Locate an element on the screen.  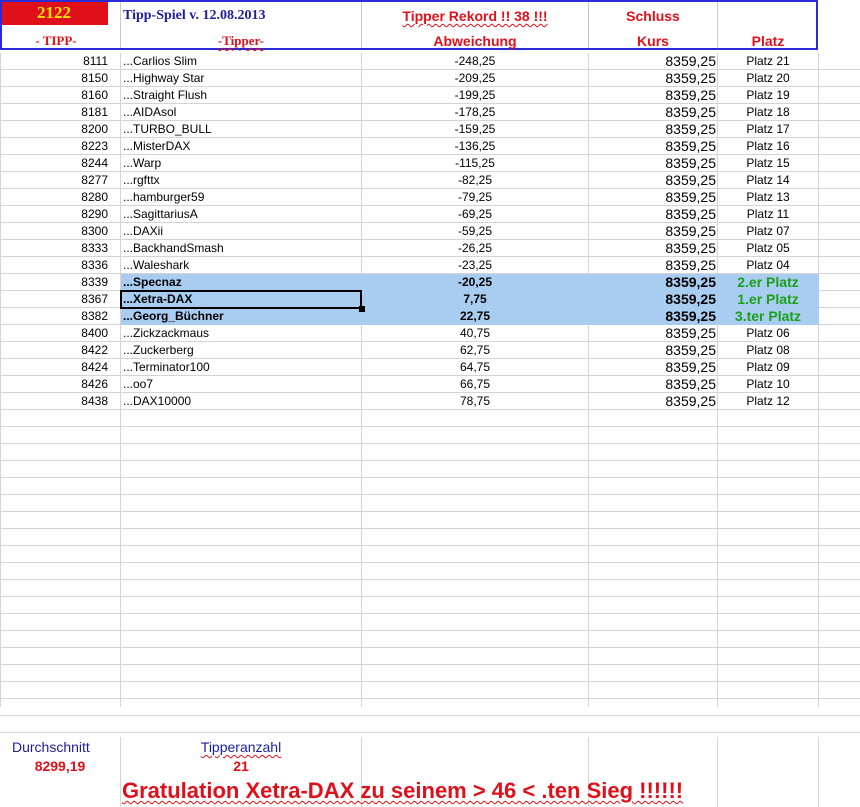
tipper-cell: ...MisterDAX is located at coordinates (241, 146).